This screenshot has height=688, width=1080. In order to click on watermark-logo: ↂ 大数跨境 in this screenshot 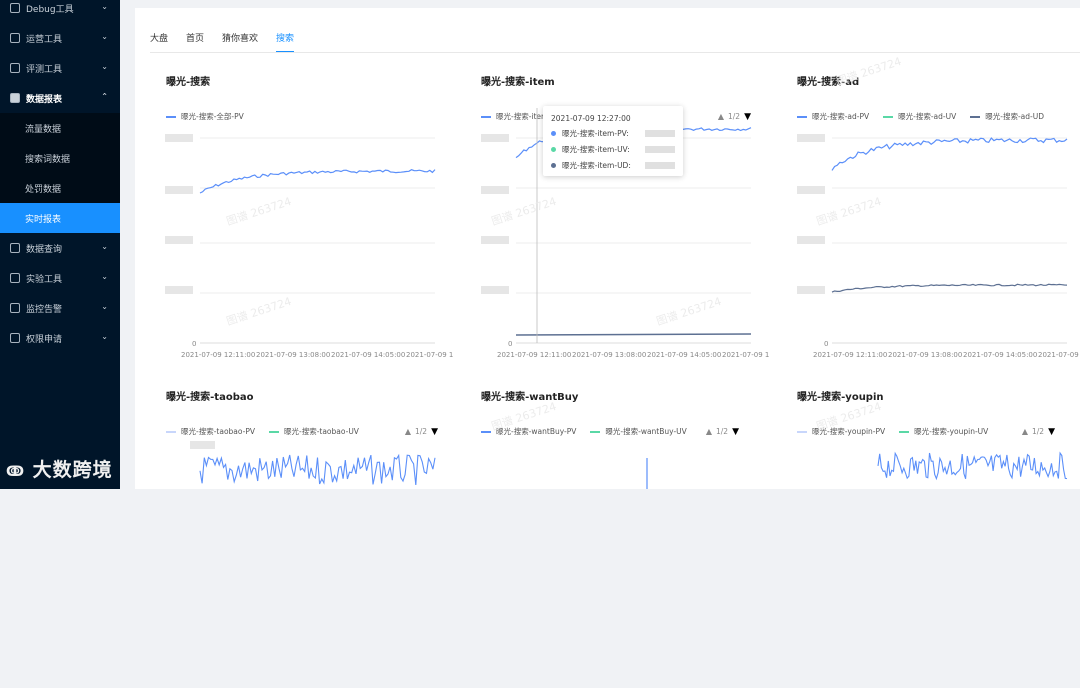, I will do `click(59, 470)`.